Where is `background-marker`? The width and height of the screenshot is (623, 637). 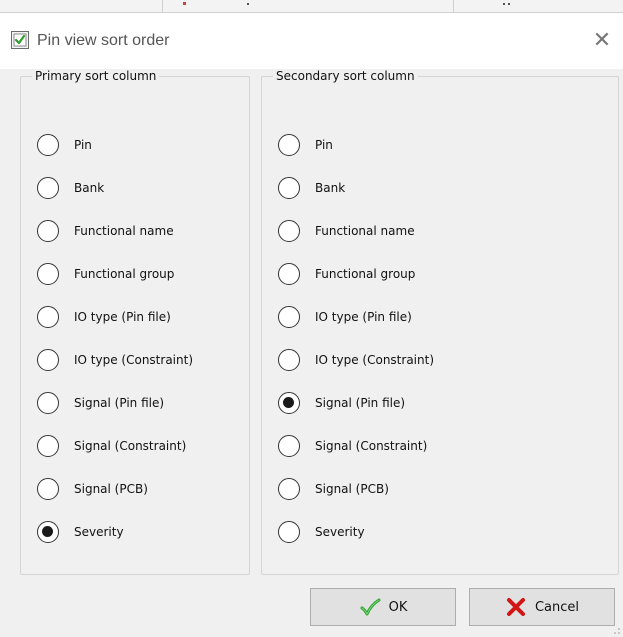
background-marker is located at coordinates (184, 3).